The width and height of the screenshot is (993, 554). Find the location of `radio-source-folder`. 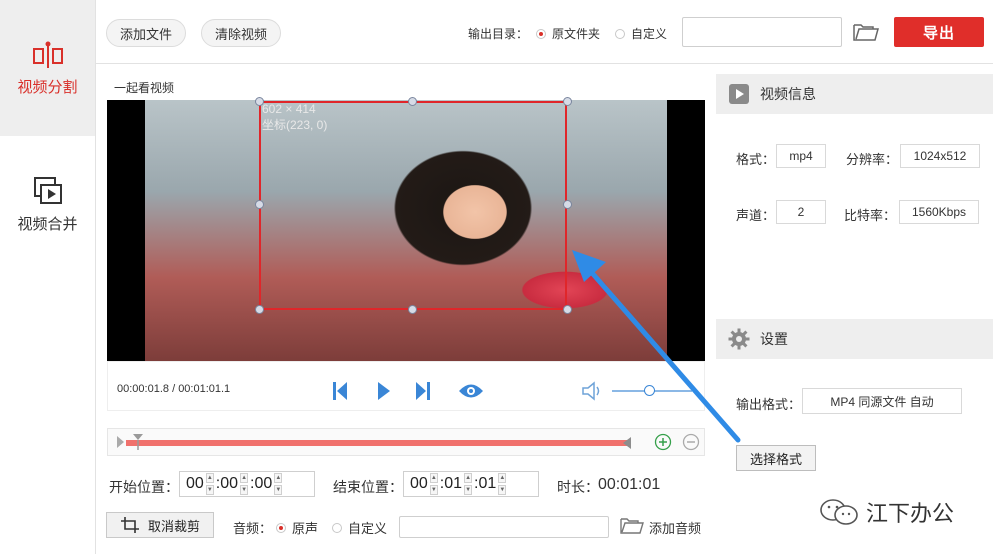

radio-source-folder is located at coordinates (541, 33).